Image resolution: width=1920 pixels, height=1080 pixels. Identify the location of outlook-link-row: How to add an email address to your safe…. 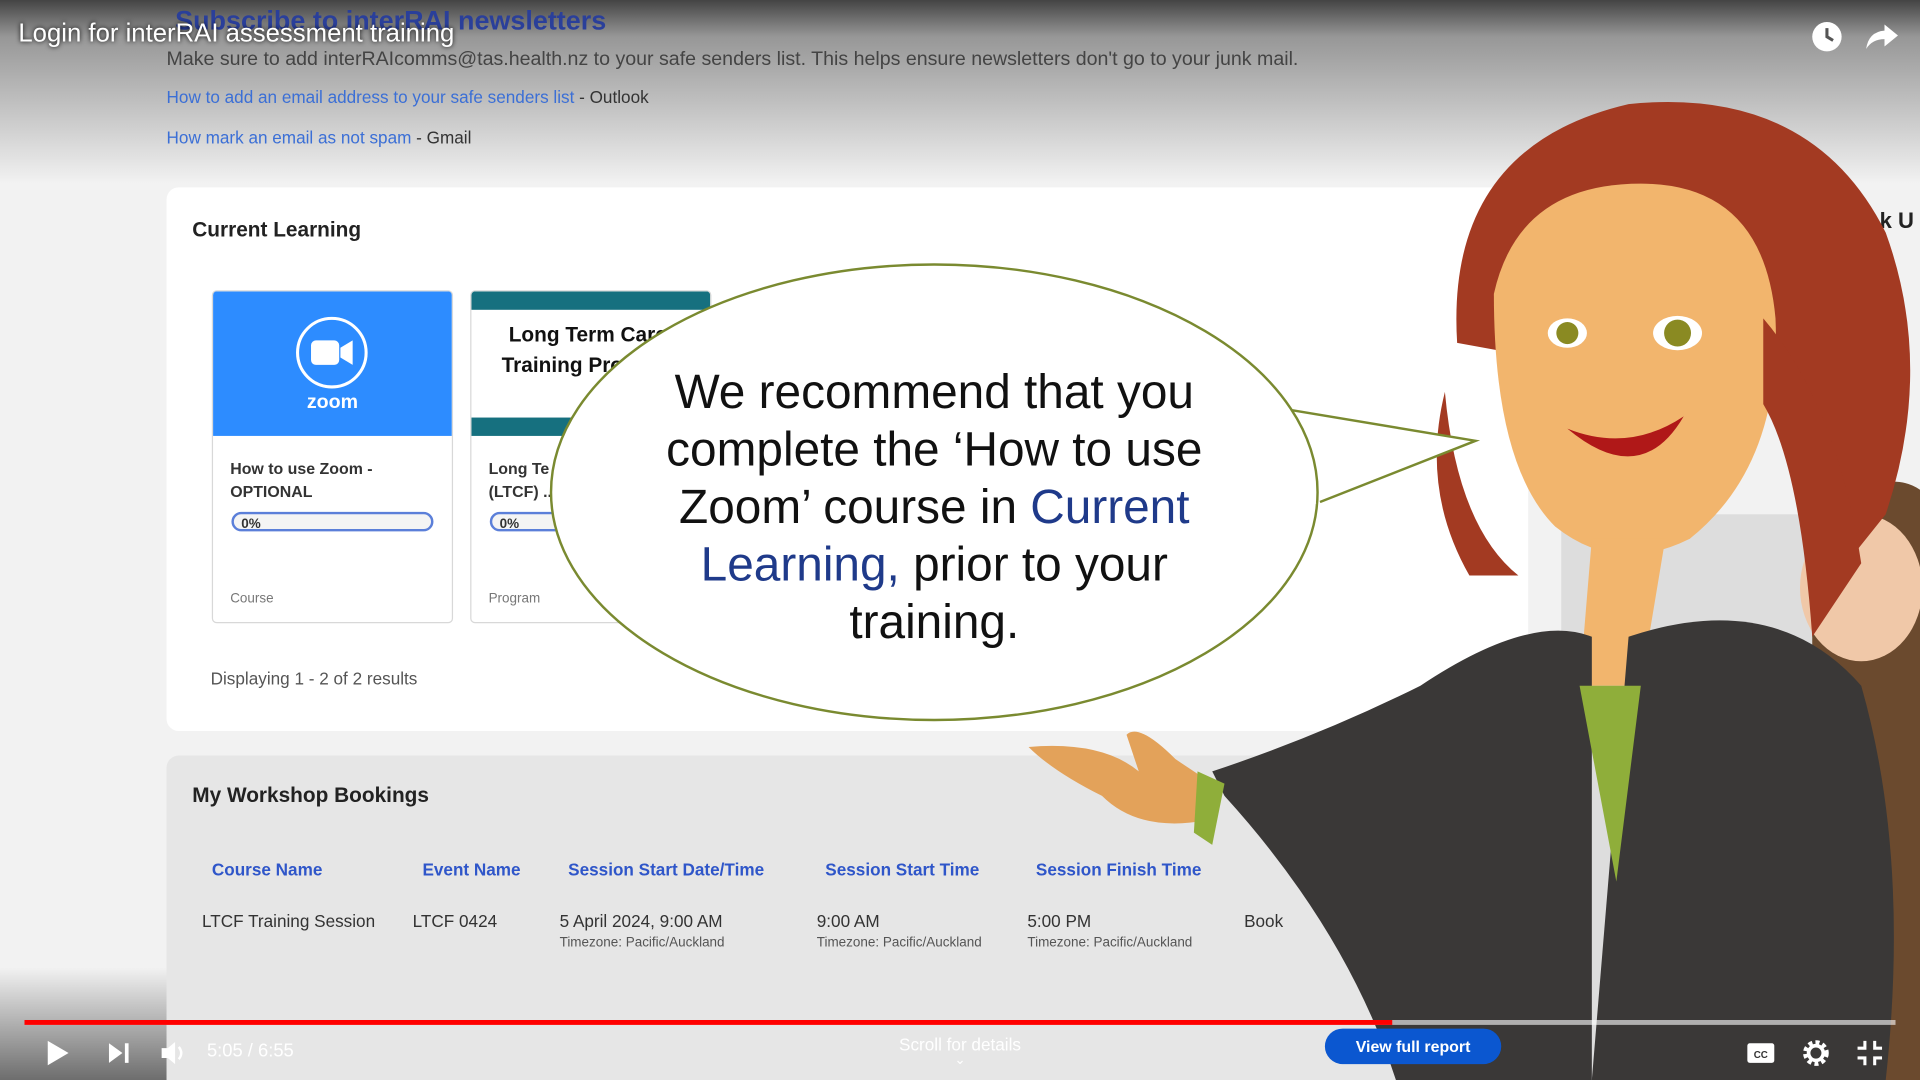
(408, 97).